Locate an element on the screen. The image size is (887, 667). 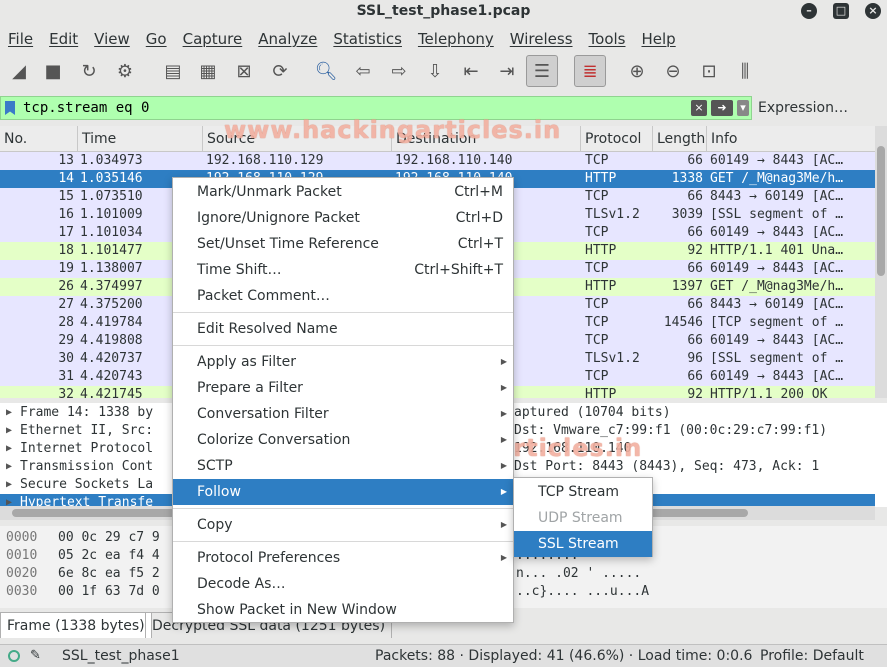
go-back-icon: ⇦ is located at coordinates (363, 71).